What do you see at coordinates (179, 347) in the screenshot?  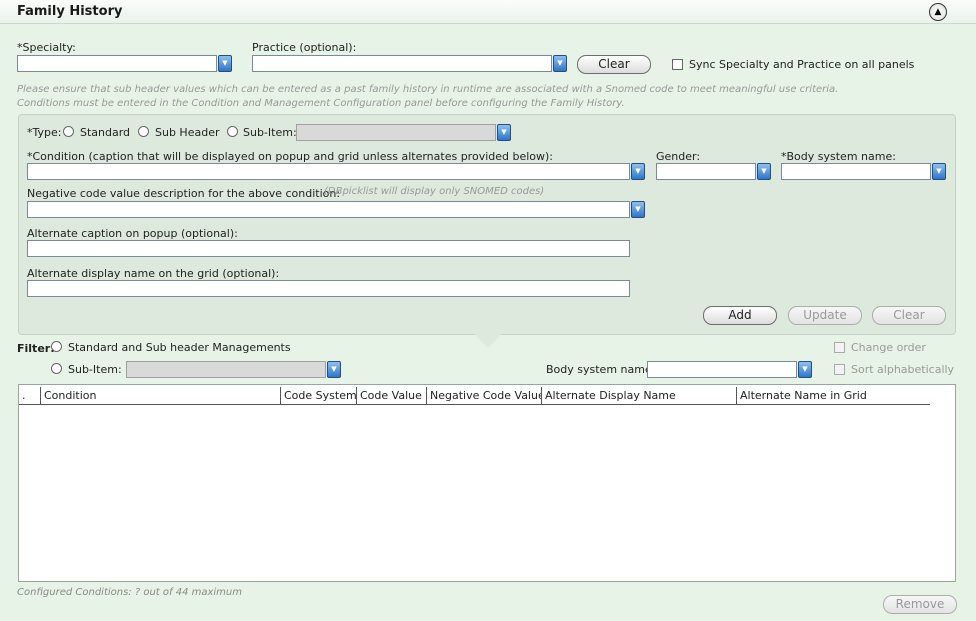 I see `filter-standard-label: Standard and Sub header Managements` at bounding box center [179, 347].